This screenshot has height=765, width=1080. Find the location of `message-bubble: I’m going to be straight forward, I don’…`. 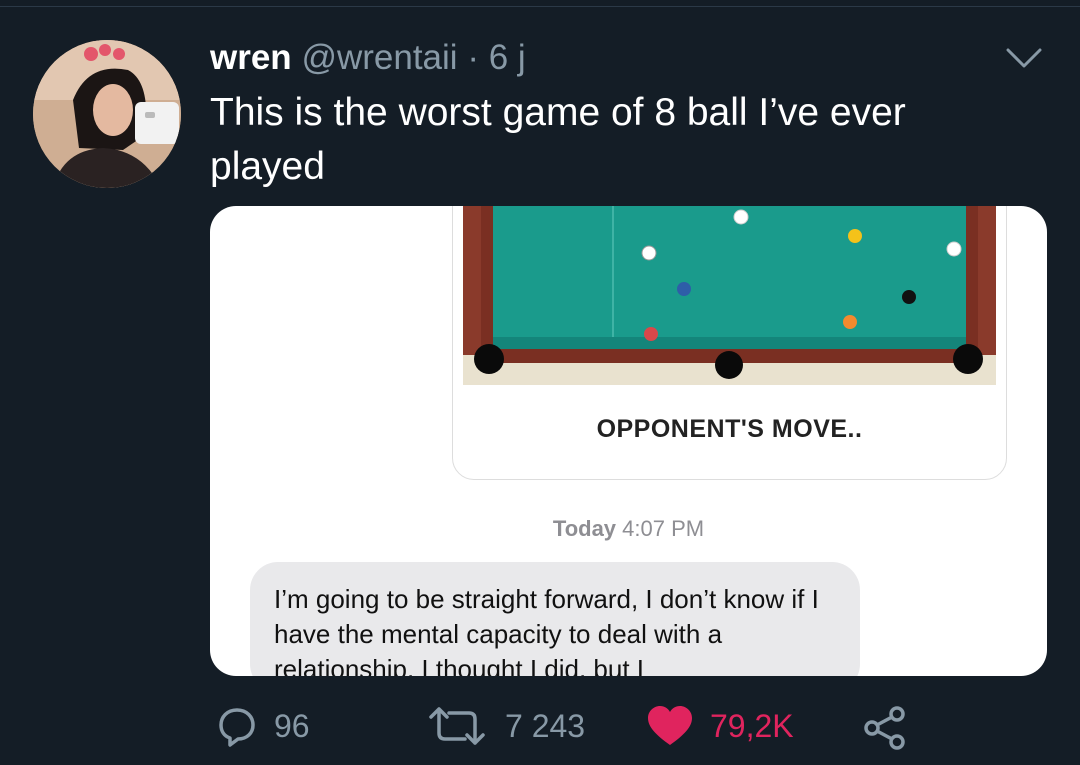

message-bubble: I’m going to be straight forward, I don’… is located at coordinates (555, 619).